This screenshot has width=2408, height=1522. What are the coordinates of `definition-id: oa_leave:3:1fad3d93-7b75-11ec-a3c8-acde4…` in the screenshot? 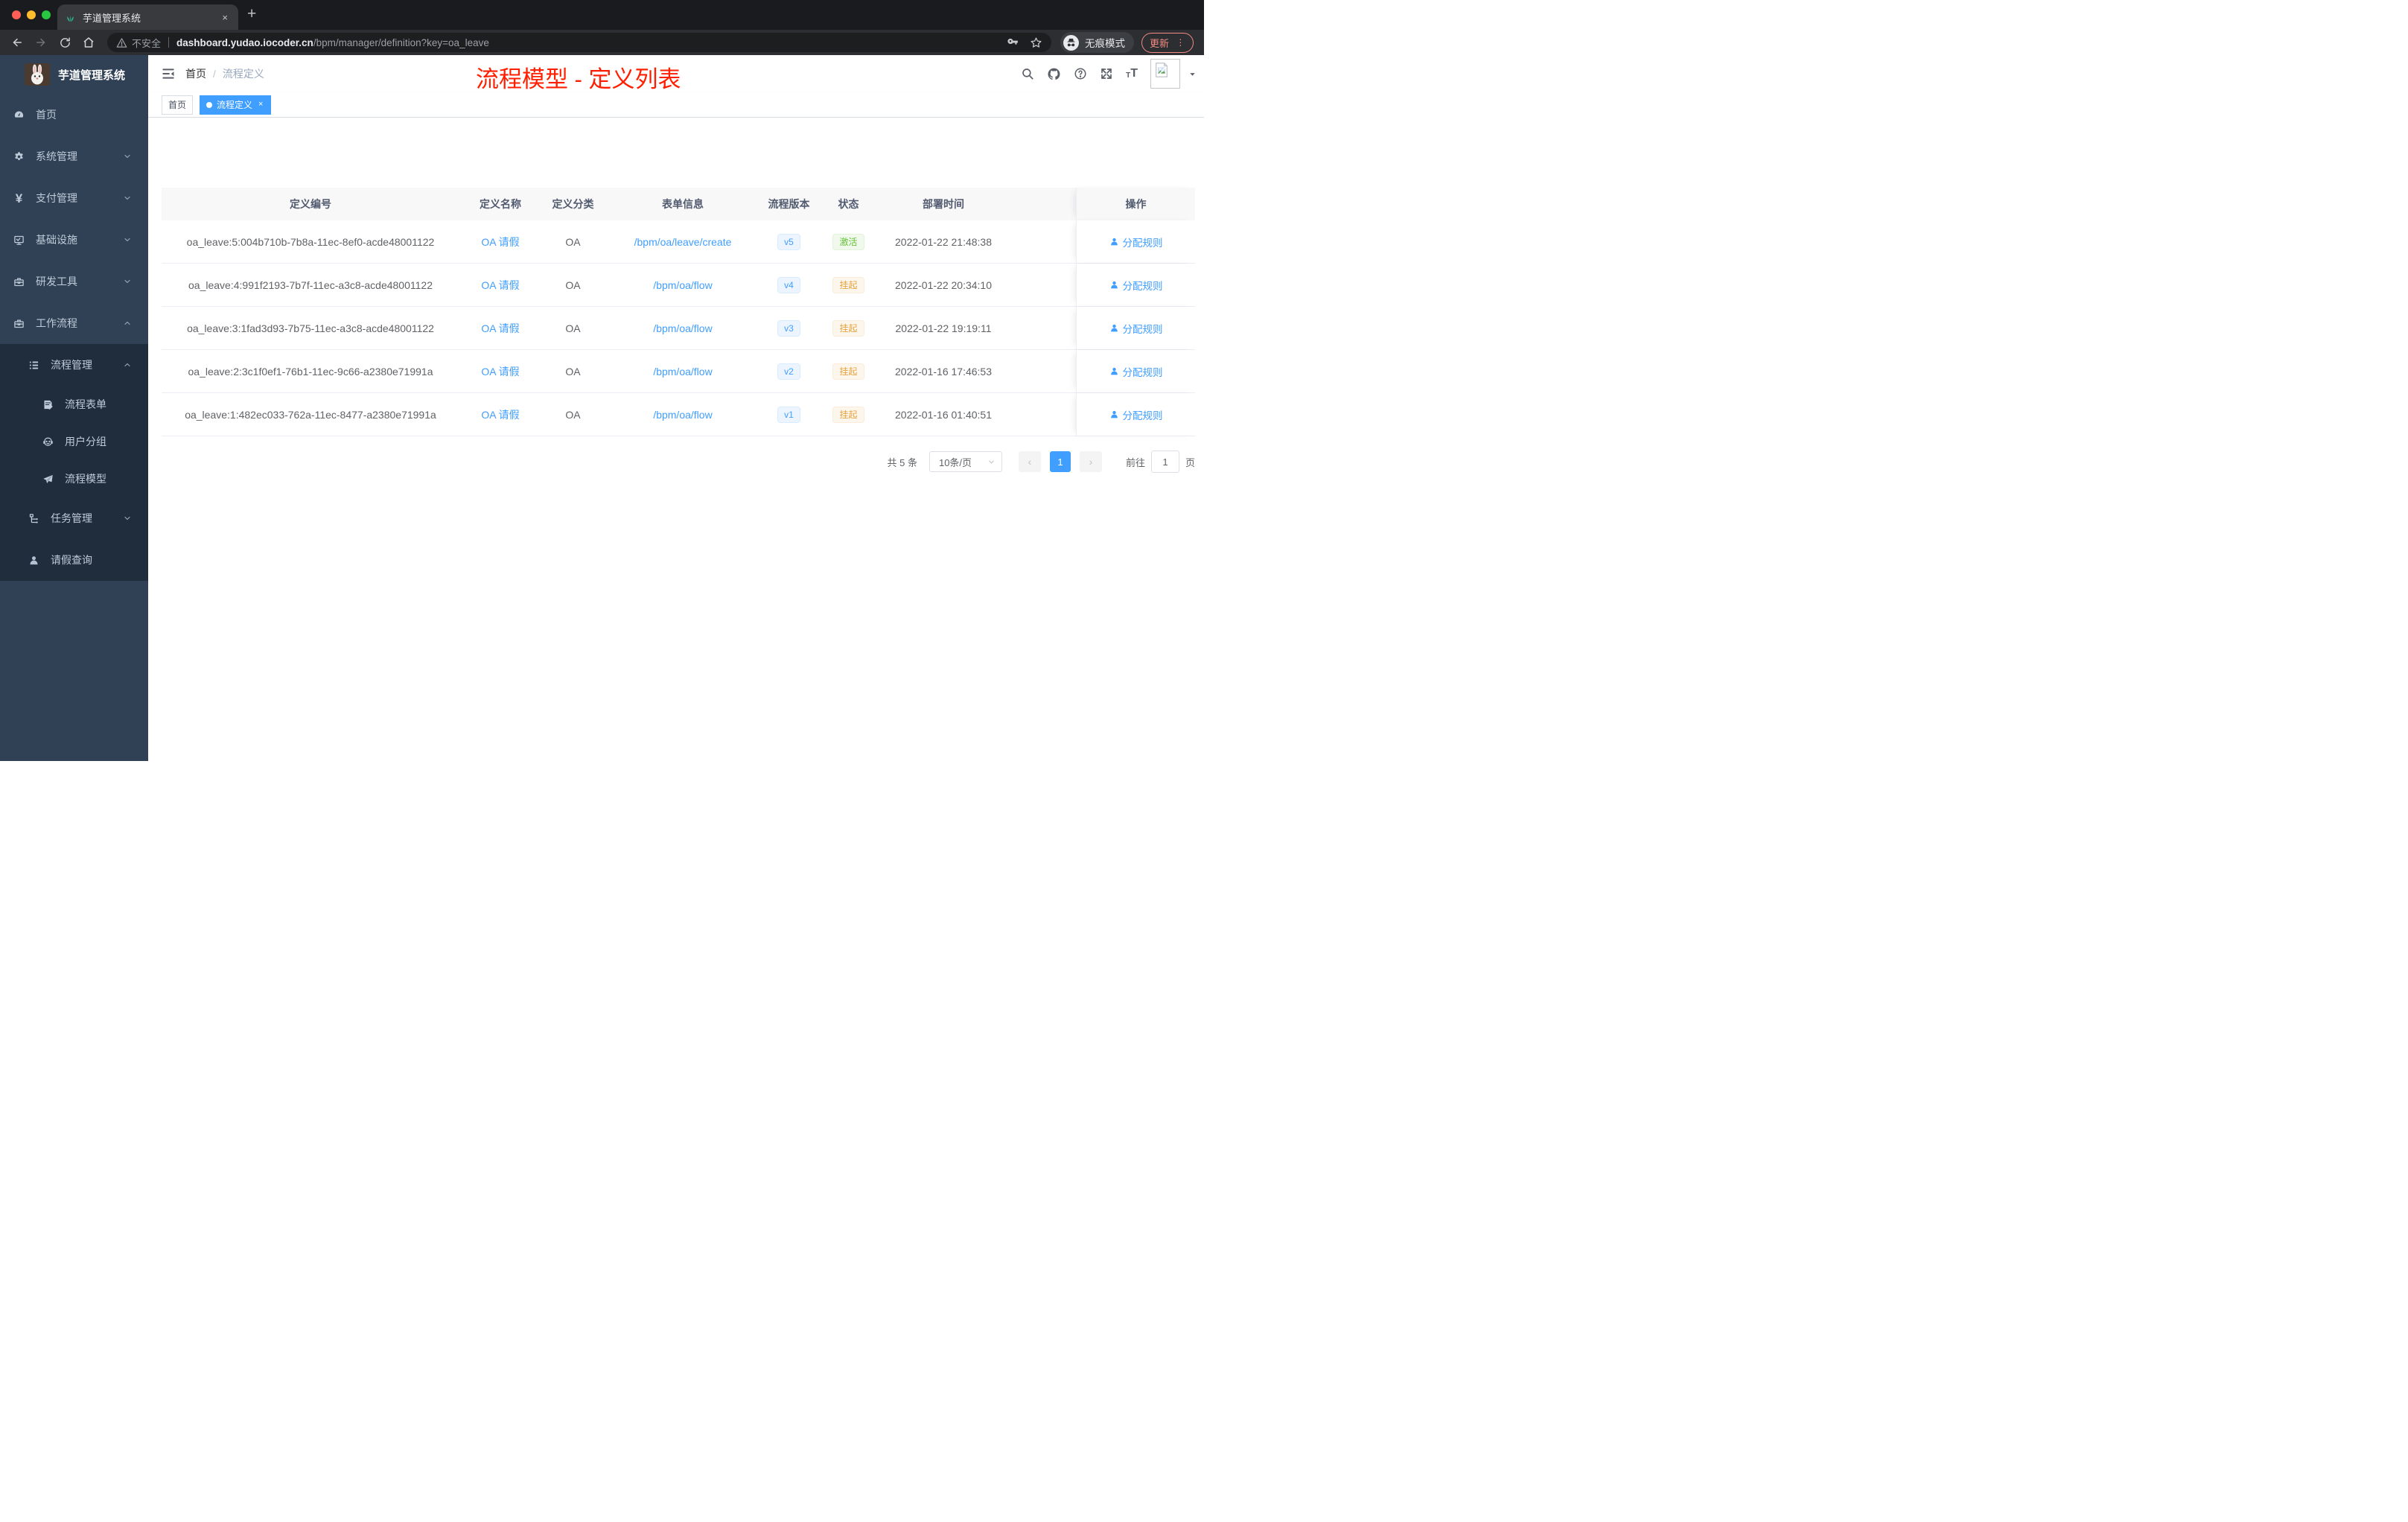 It's located at (310, 328).